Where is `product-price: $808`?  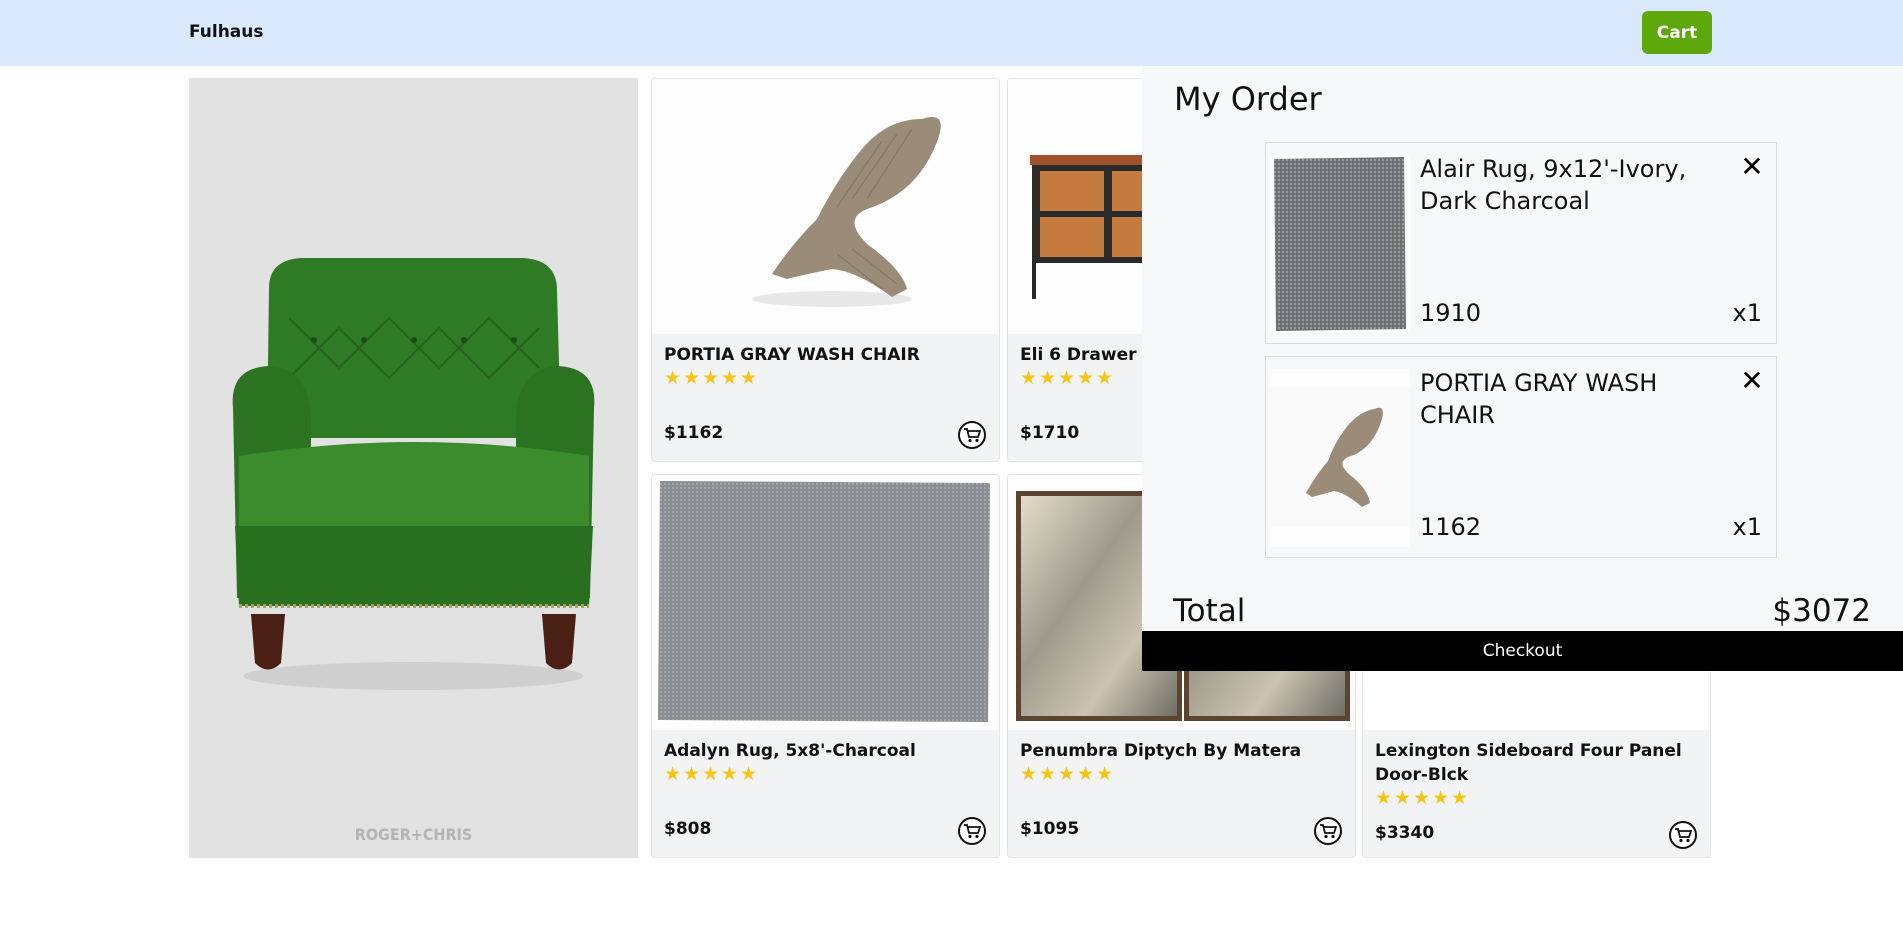 product-price: $808 is located at coordinates (688, 829).